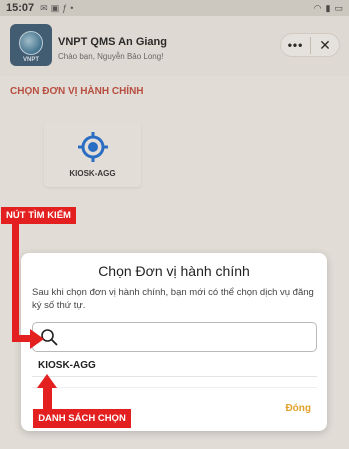  I want to click on annotation-search-button: NÚT TÌM KIẾM, so click(38, 215).